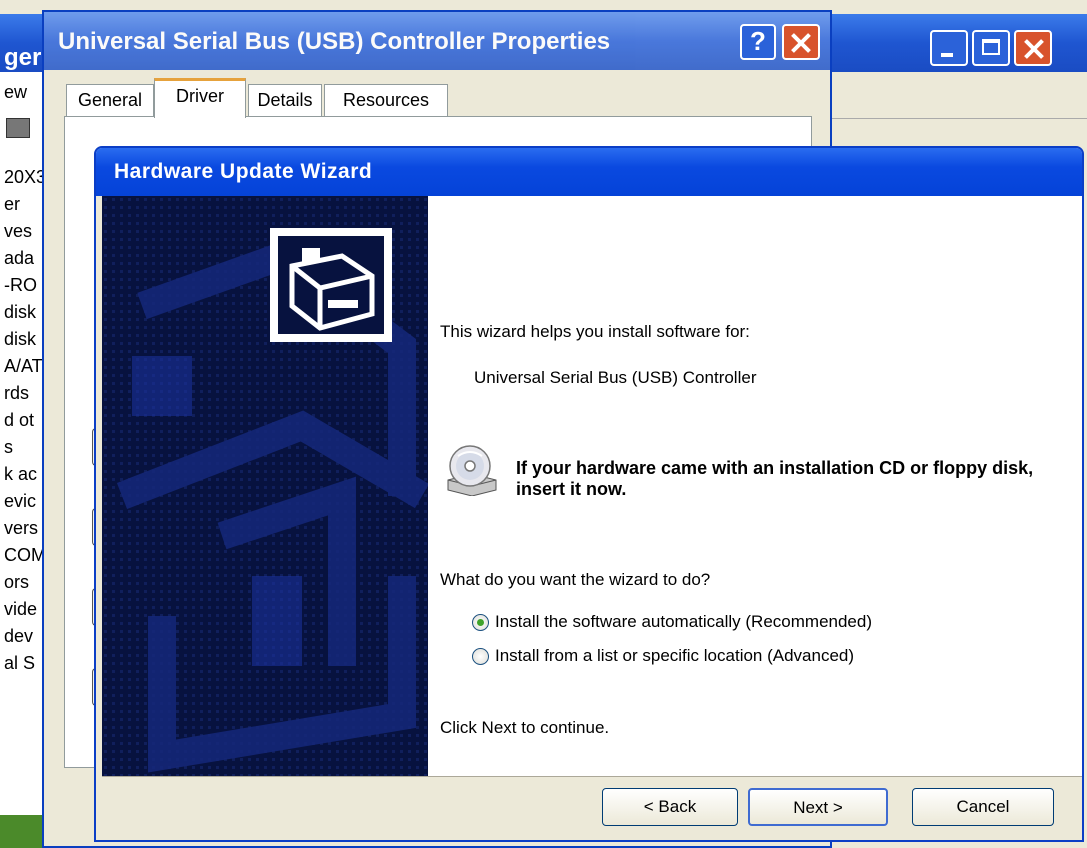  Describe the element at coordinates (15, 92) in the screenshot. I see `menu-view: ew` at that location.